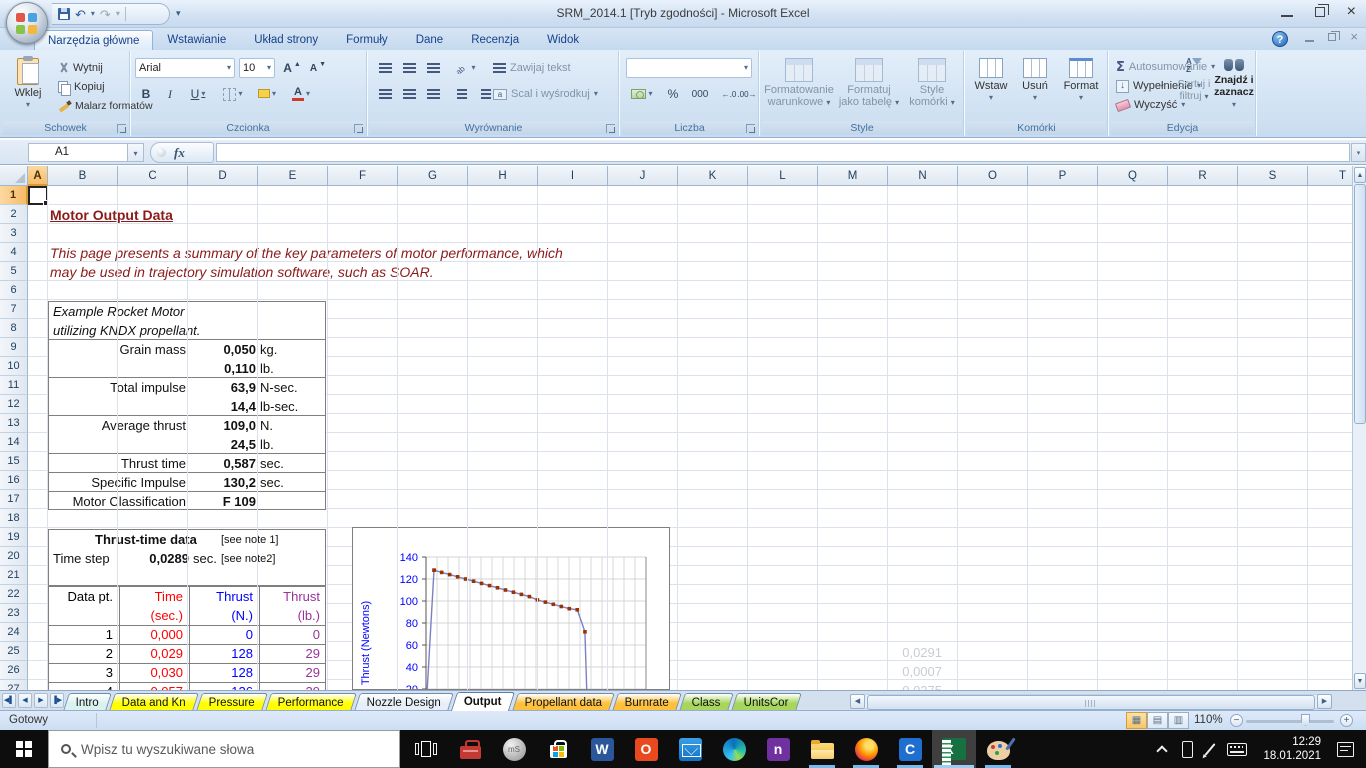 The height and width of the screenshot is (768, 1366). What do you see at coordinates (643, 176) in the screenshot?
I see `column-header-J: J` at bounding box center [643, 176].